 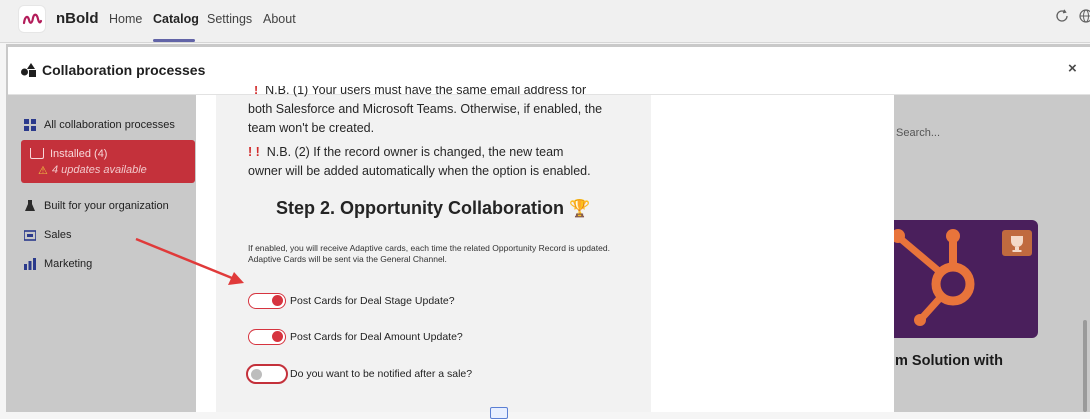 I want to click on sidebar-item-built-for-org: Built for your organization, so click(x=96, y=206).